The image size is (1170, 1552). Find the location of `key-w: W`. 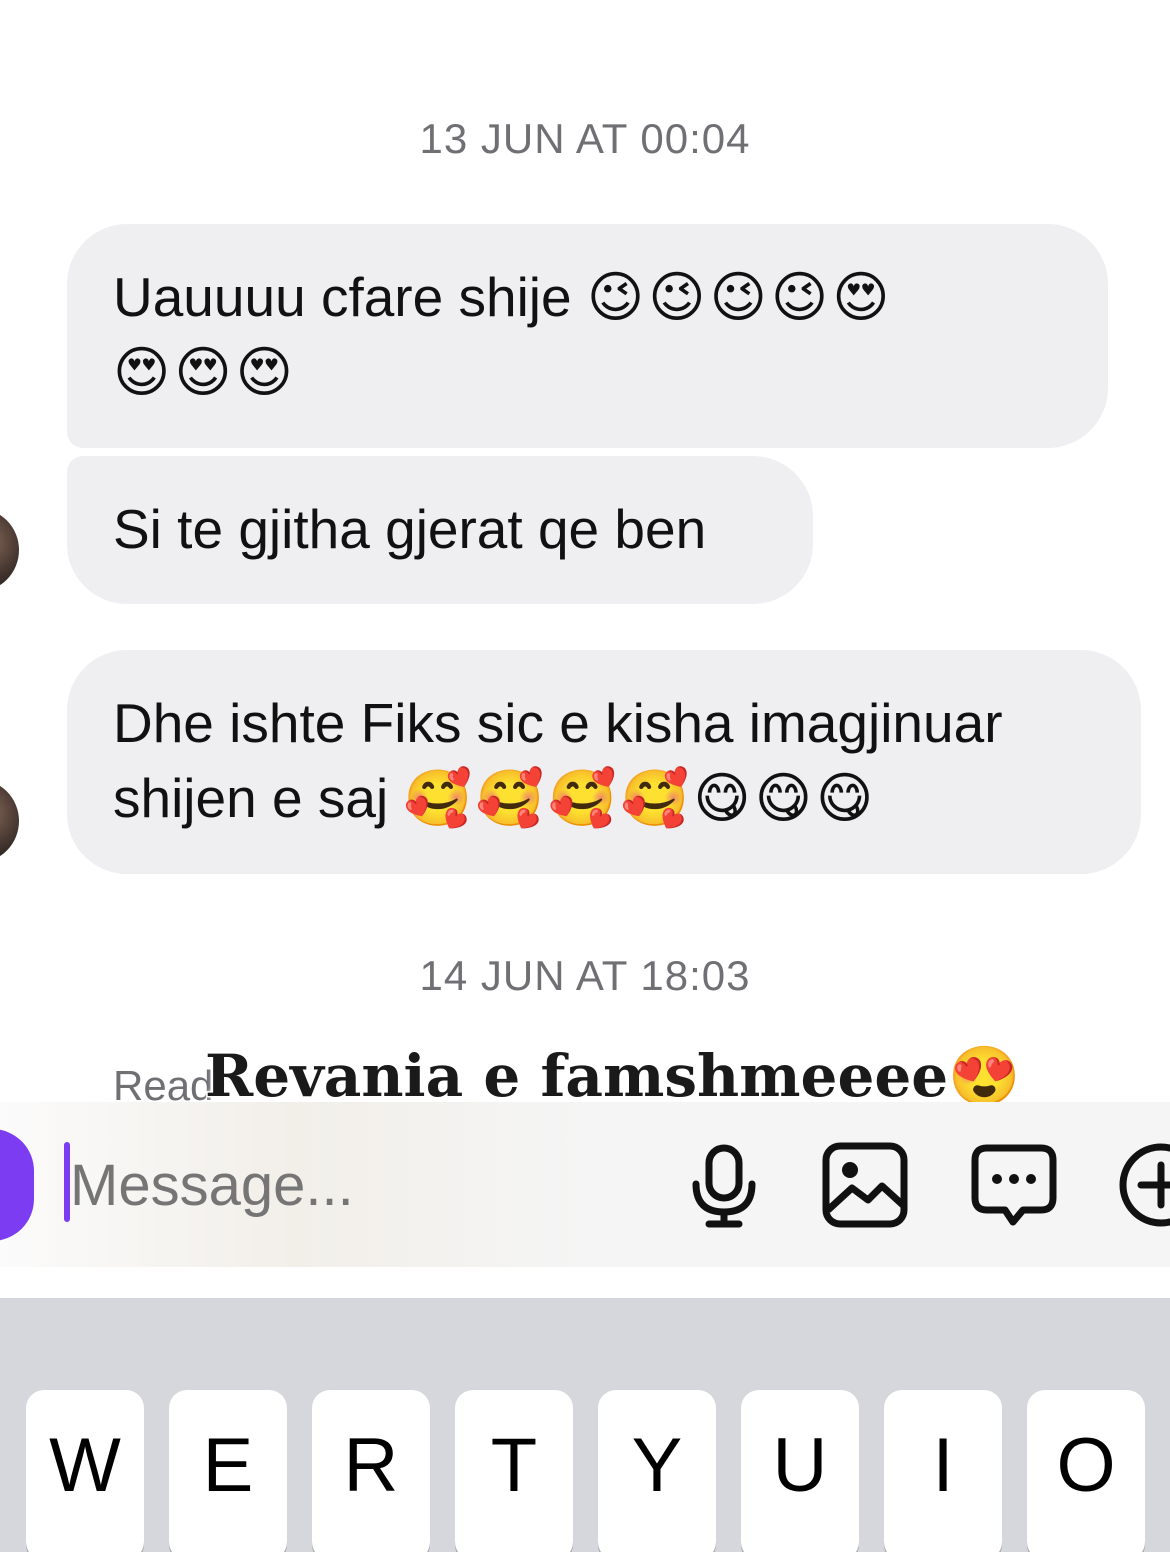

key-w: W is located at coordinates (85, 1471).